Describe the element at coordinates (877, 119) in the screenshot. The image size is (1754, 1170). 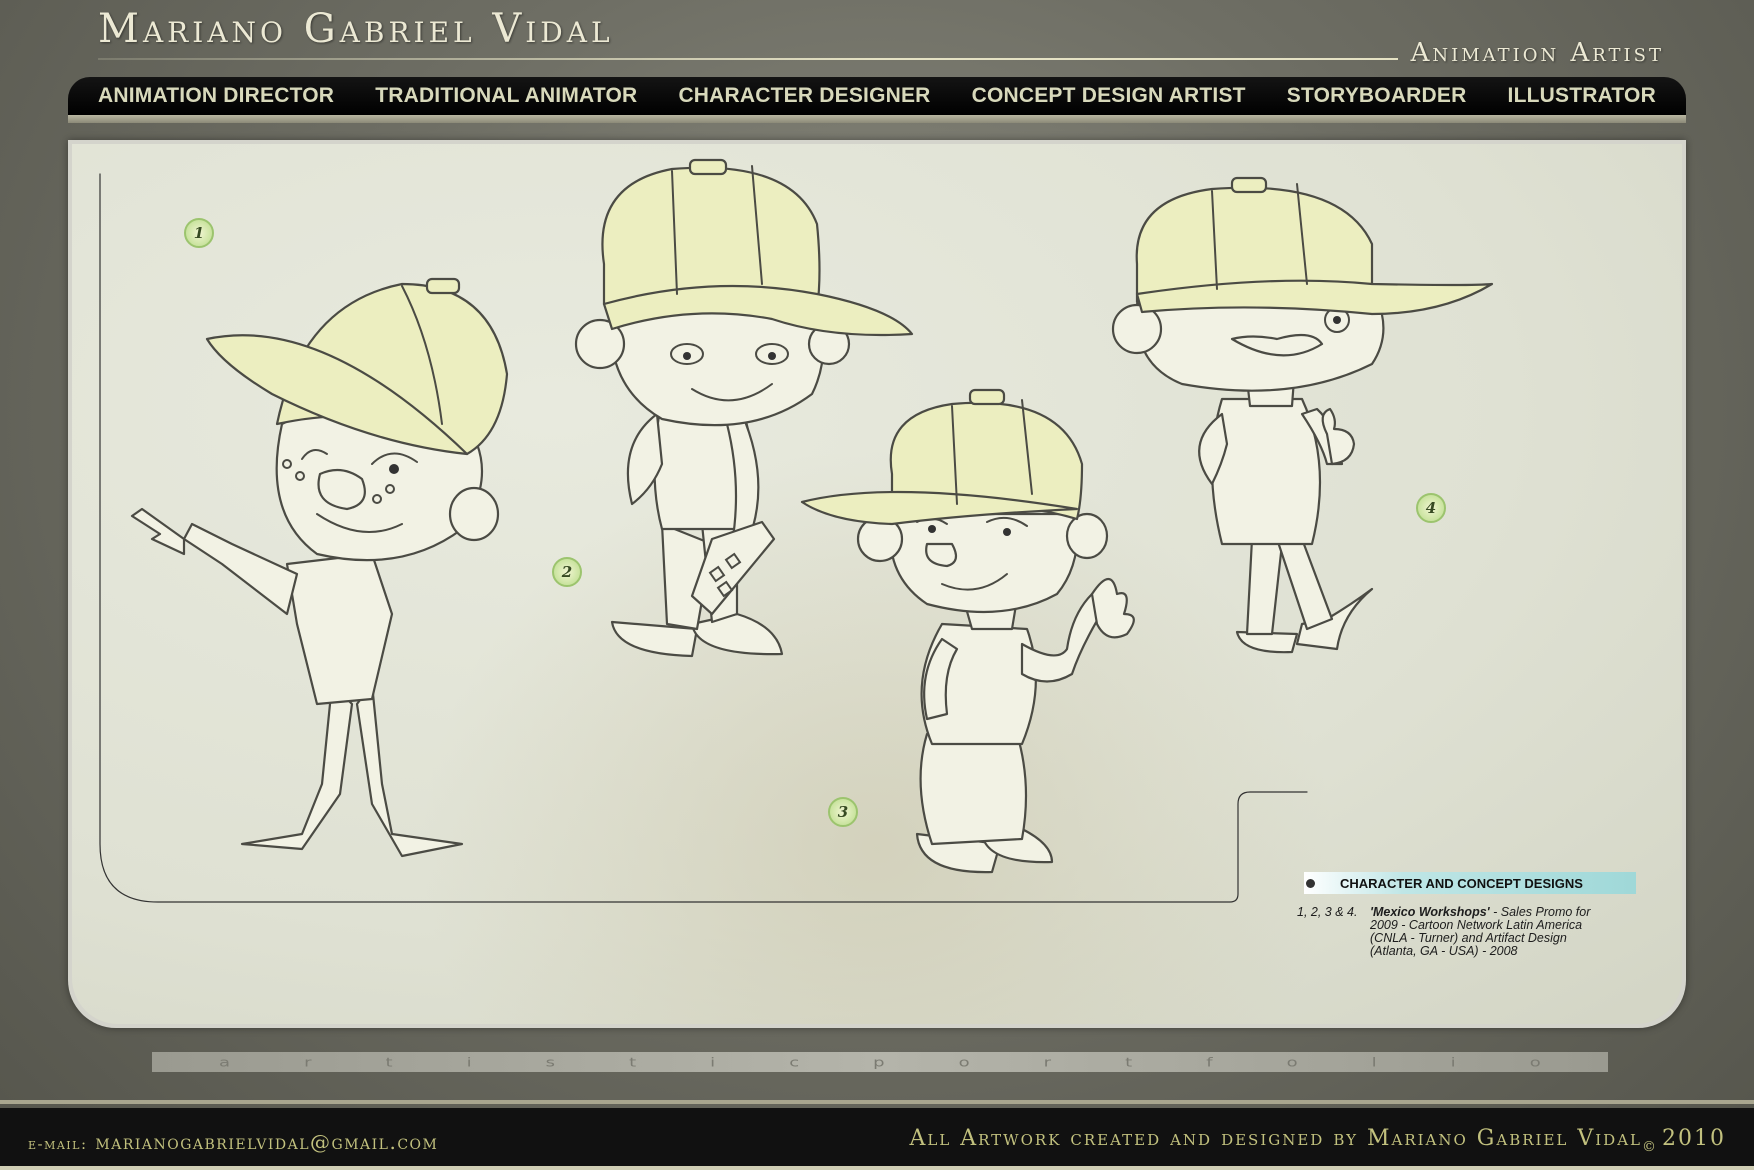
I see `nav-underline` at that location.